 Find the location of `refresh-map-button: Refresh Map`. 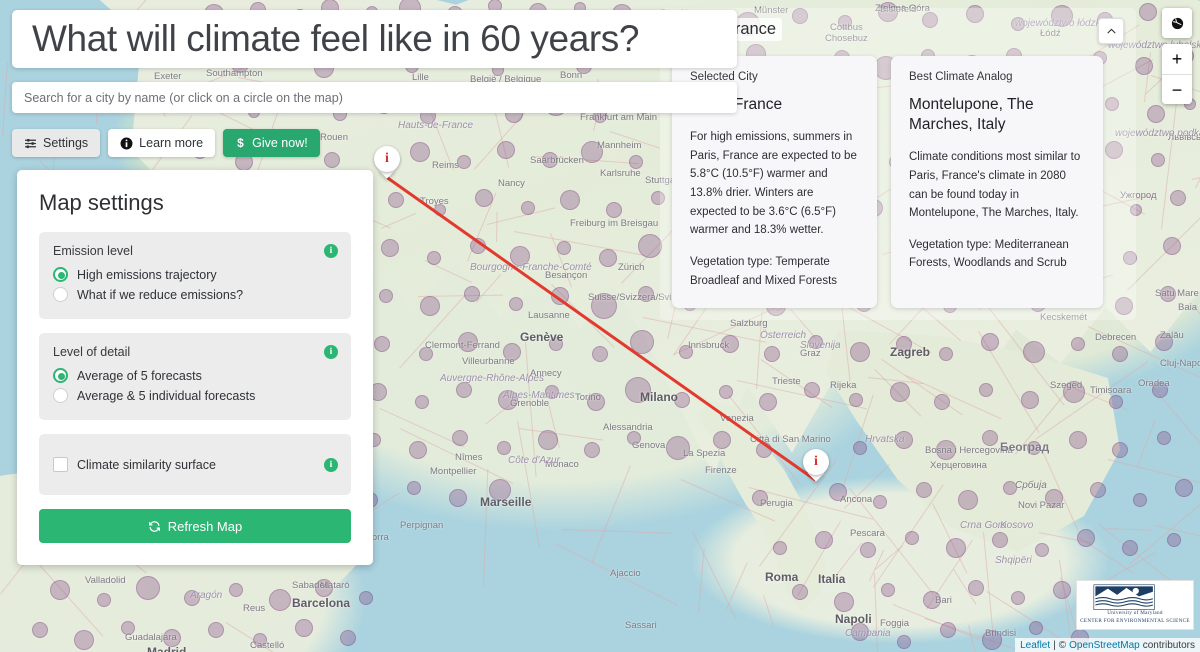

refresh-map-button: Refresh Map is located at coordinates (195, 526).